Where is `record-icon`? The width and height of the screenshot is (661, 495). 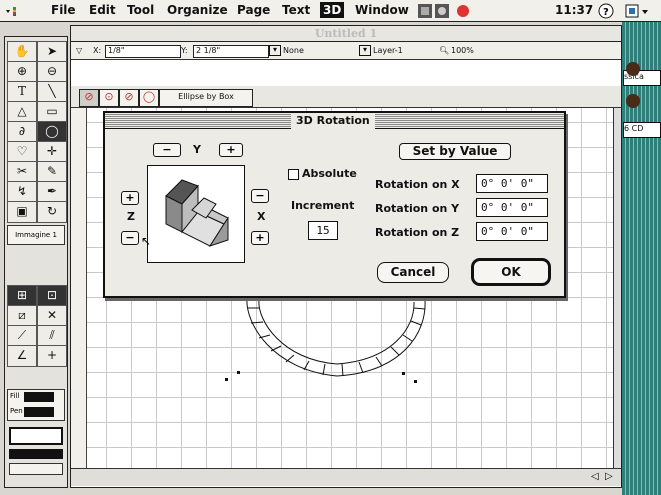 record-icon is located at coordinates (463, 12).